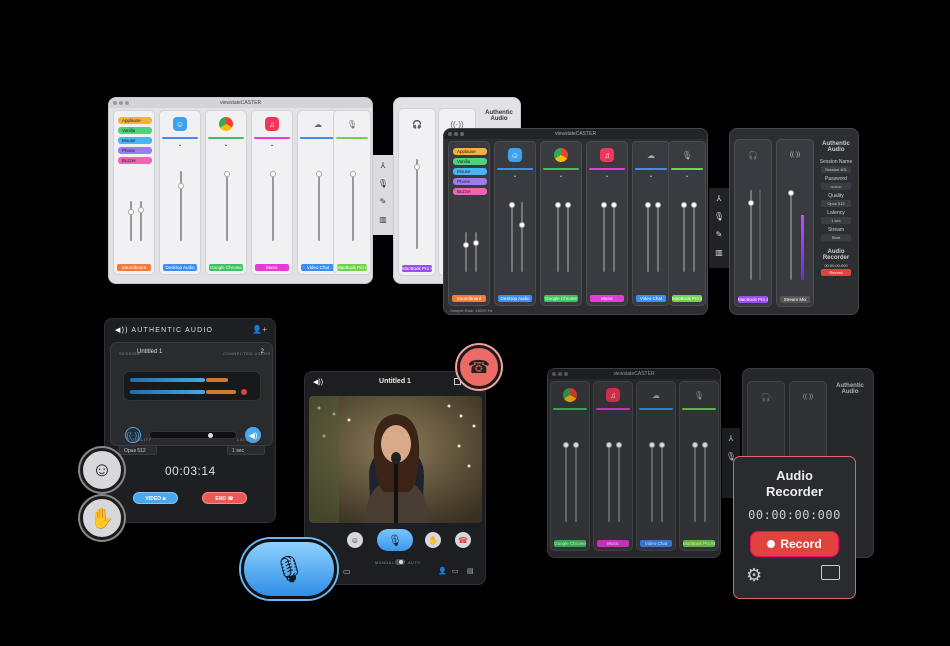  What do you see at coordinates (401, 562) in the screenshot?
I see `toggle-knob` at bounding box center [401, 562].